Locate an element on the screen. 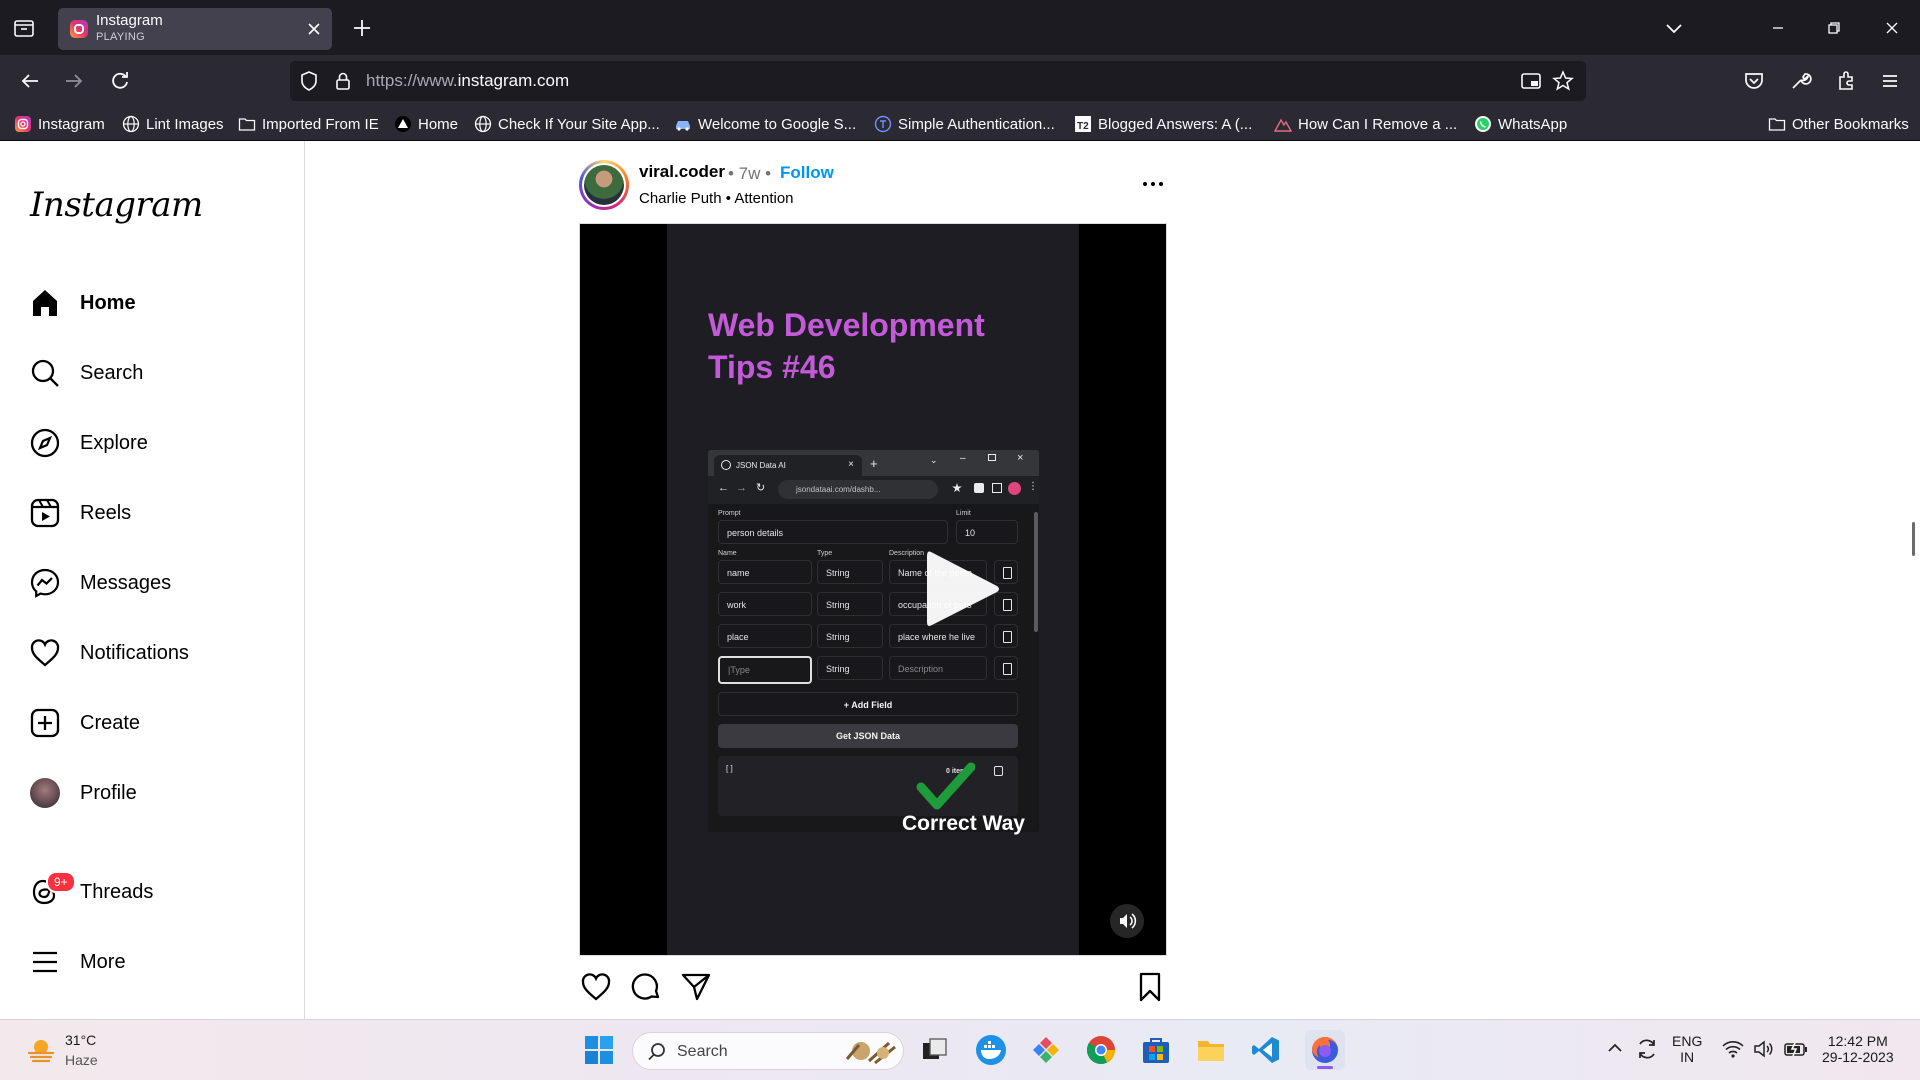  windows-start-icon is located at coordinates (599, 1050).